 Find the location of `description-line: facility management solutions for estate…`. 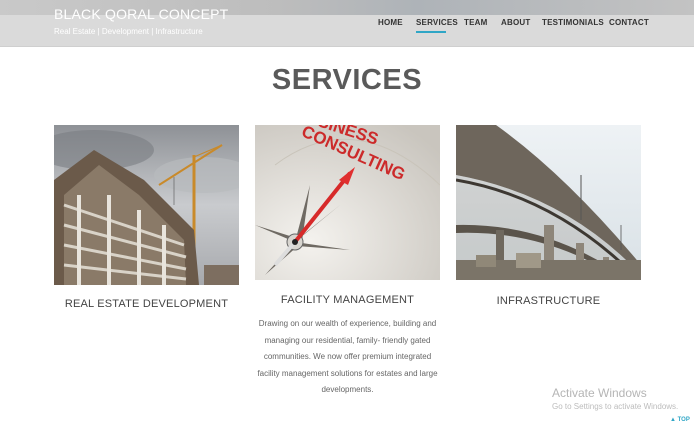

description-line: facility management solutions for estate… is located at coordinates (347, 373).